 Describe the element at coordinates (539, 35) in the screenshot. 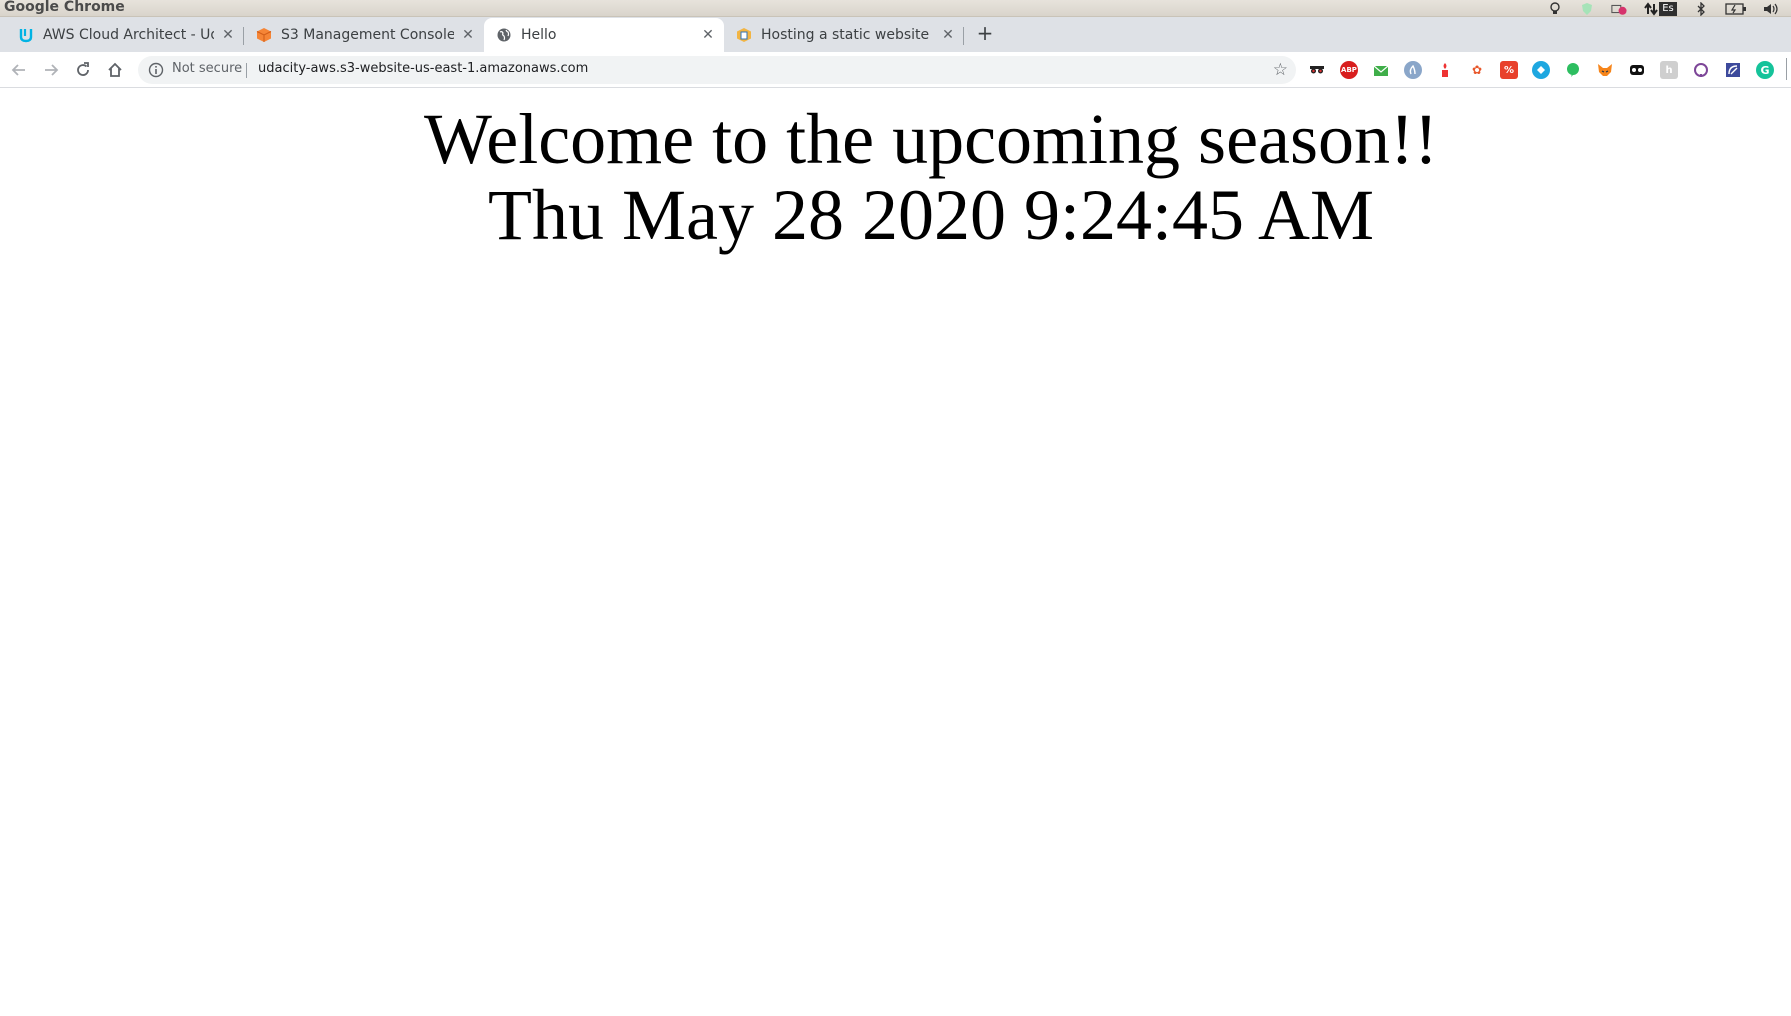

I see `tab-title: Hello` at that location.